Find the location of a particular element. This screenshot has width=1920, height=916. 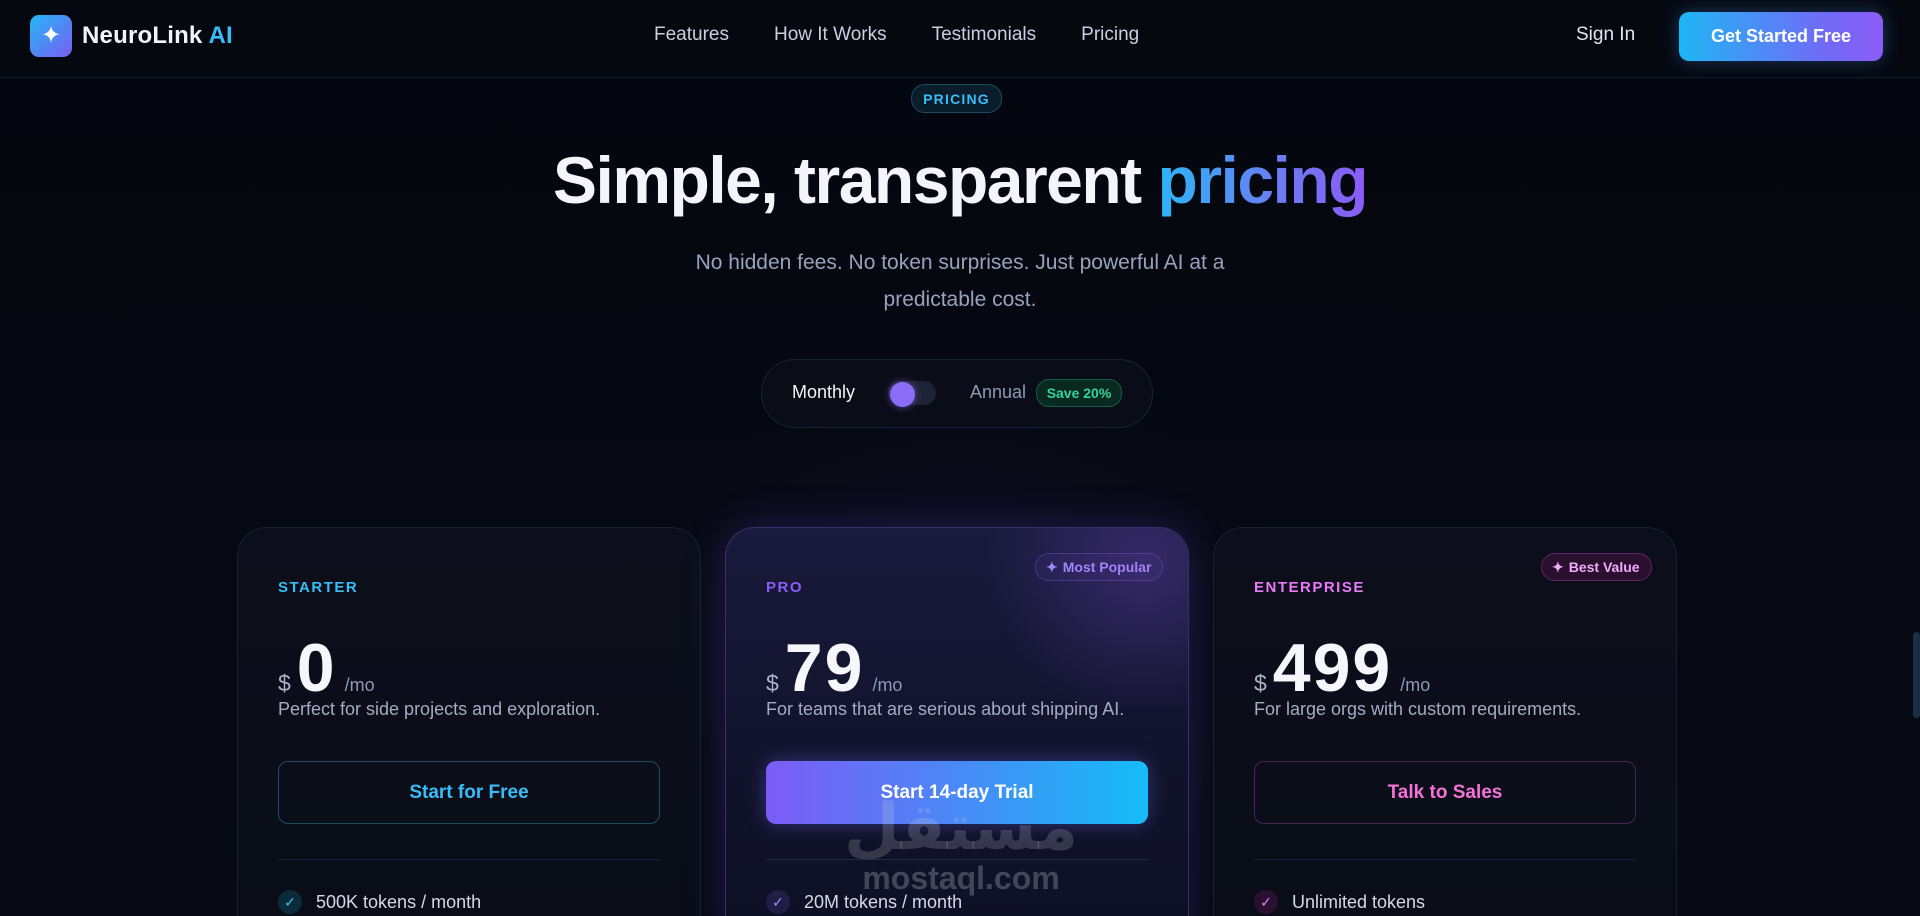

price-amount: 499 is located at coordinates (1332, 668).